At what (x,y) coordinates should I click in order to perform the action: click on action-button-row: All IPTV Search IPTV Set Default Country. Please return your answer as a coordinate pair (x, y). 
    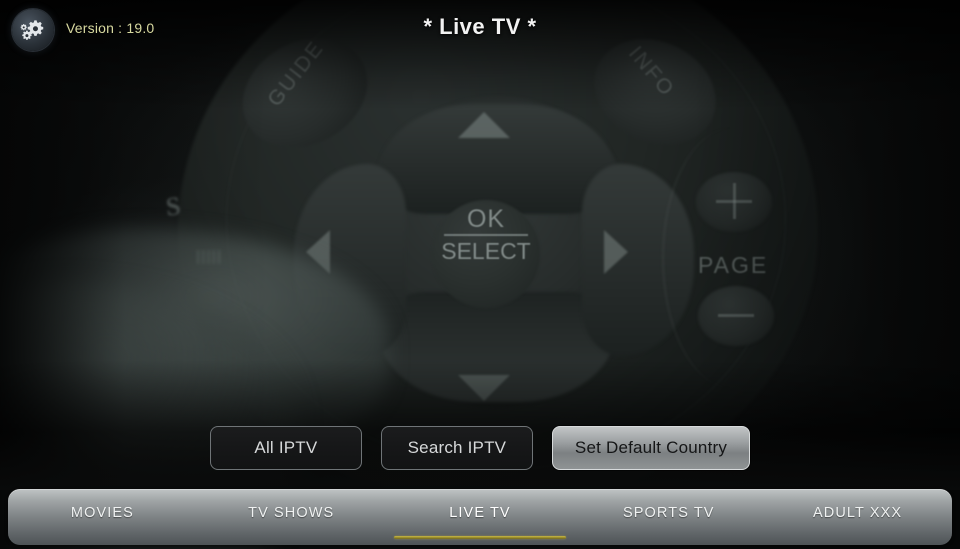
    Looking at the image, I should click on (480, 448).